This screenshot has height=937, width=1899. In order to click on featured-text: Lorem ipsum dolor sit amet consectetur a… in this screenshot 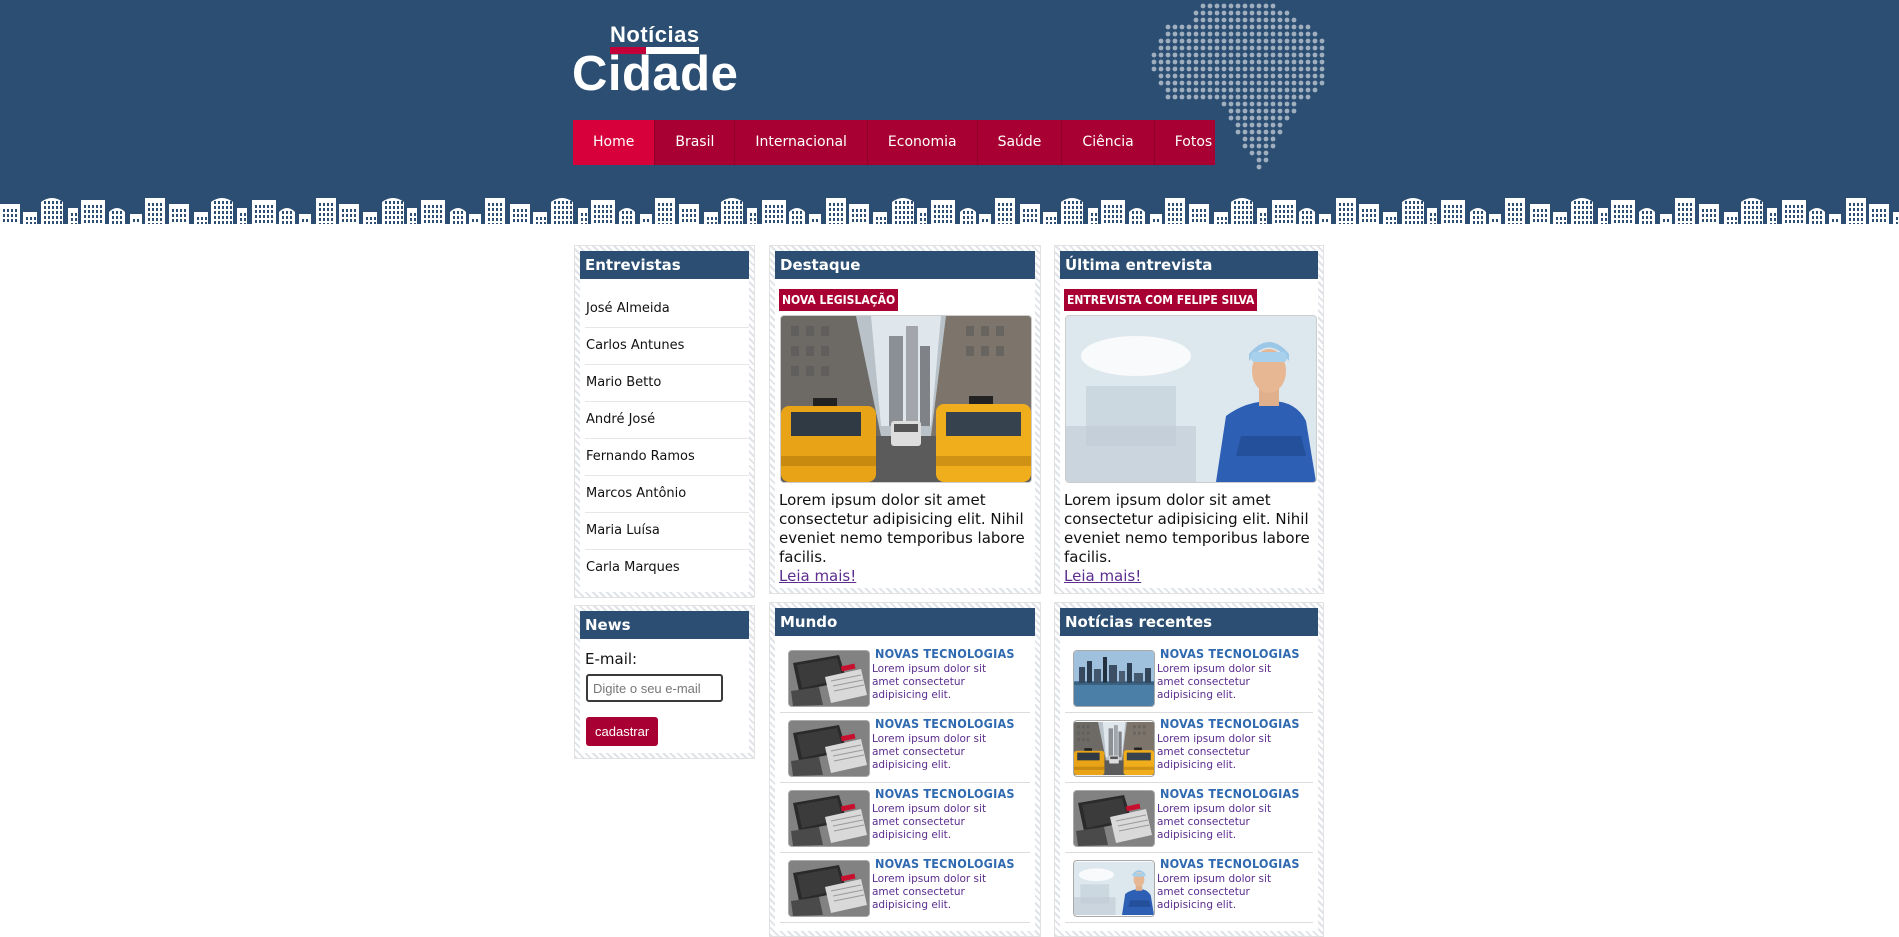, I will do `click(905, 538)`.